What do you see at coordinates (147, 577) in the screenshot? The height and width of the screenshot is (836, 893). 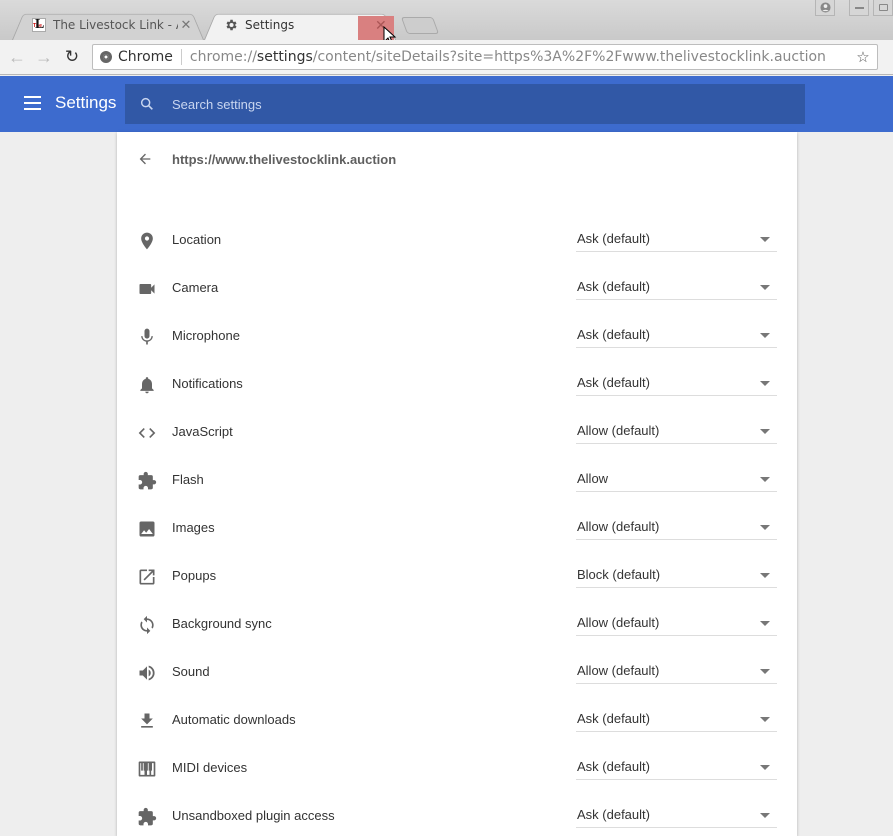 I see `open-in-new-icon` at bounding box center [147, 577].